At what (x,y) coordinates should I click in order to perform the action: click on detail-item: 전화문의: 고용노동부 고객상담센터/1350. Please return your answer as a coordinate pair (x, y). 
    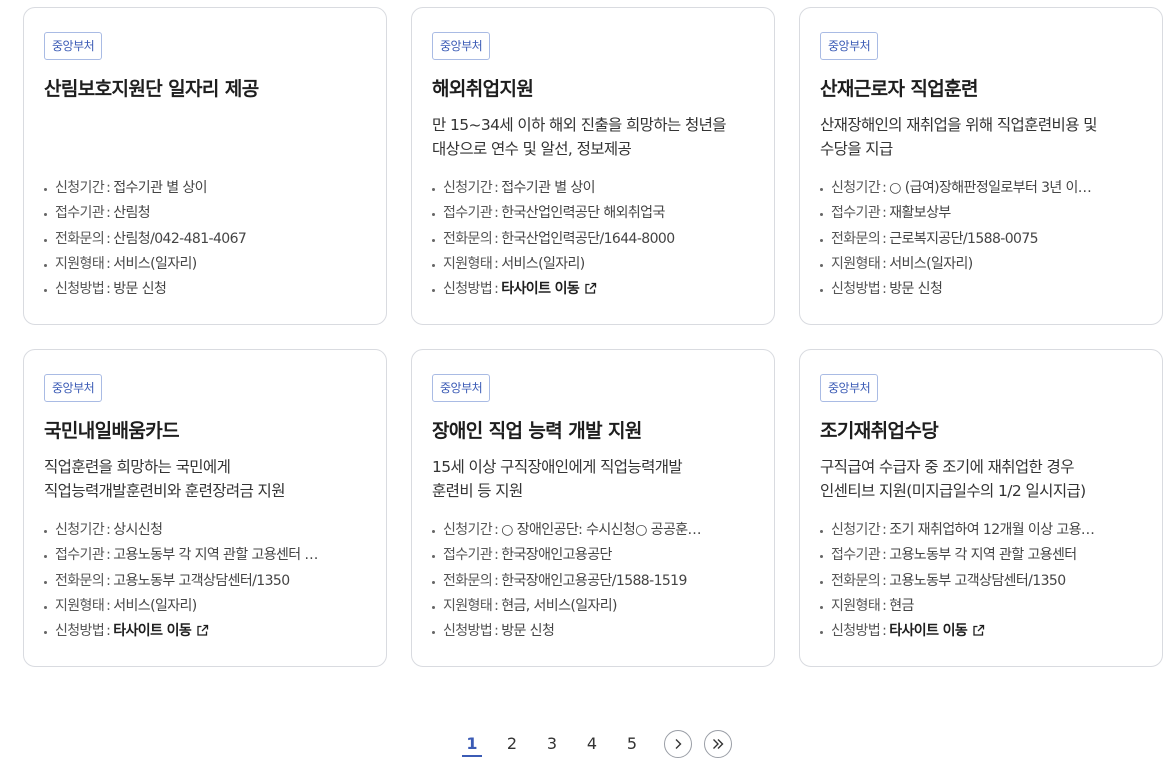
    Looking at the image, I should click on (204, 581).